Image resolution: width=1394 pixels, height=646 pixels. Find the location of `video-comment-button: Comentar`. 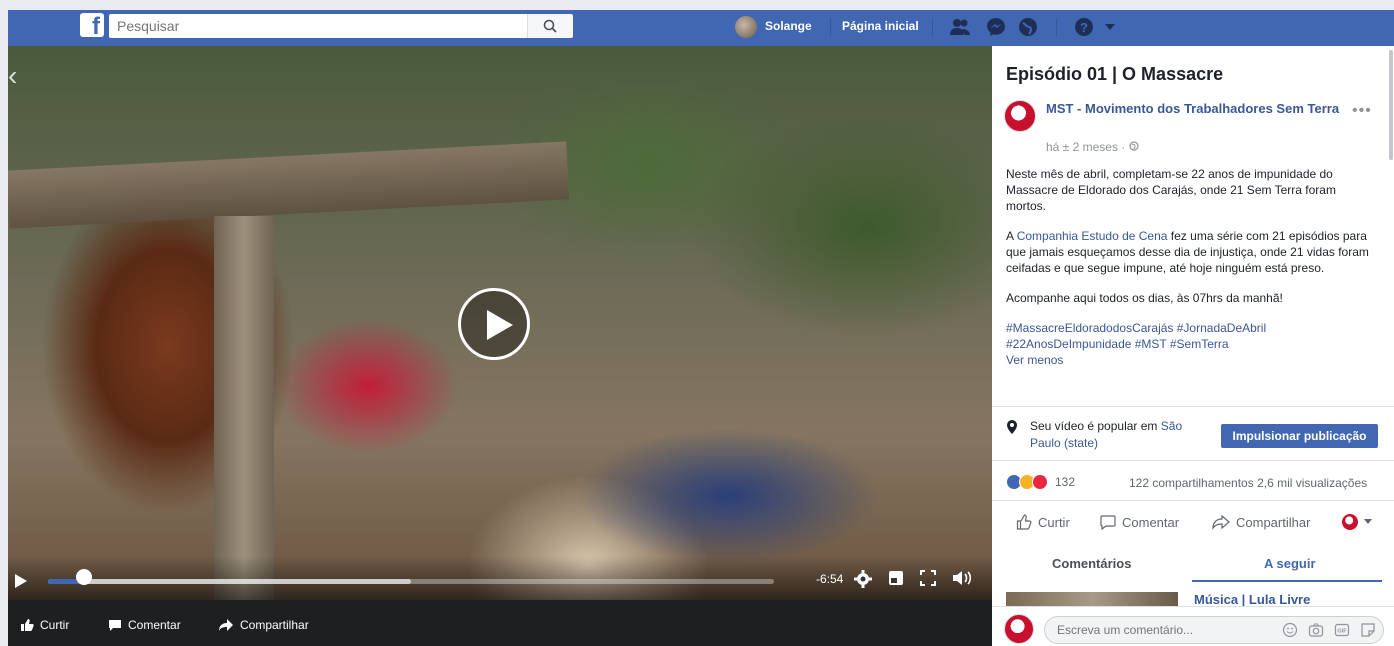

video-comment-button: Comentar is located at coordinates (144, 625).